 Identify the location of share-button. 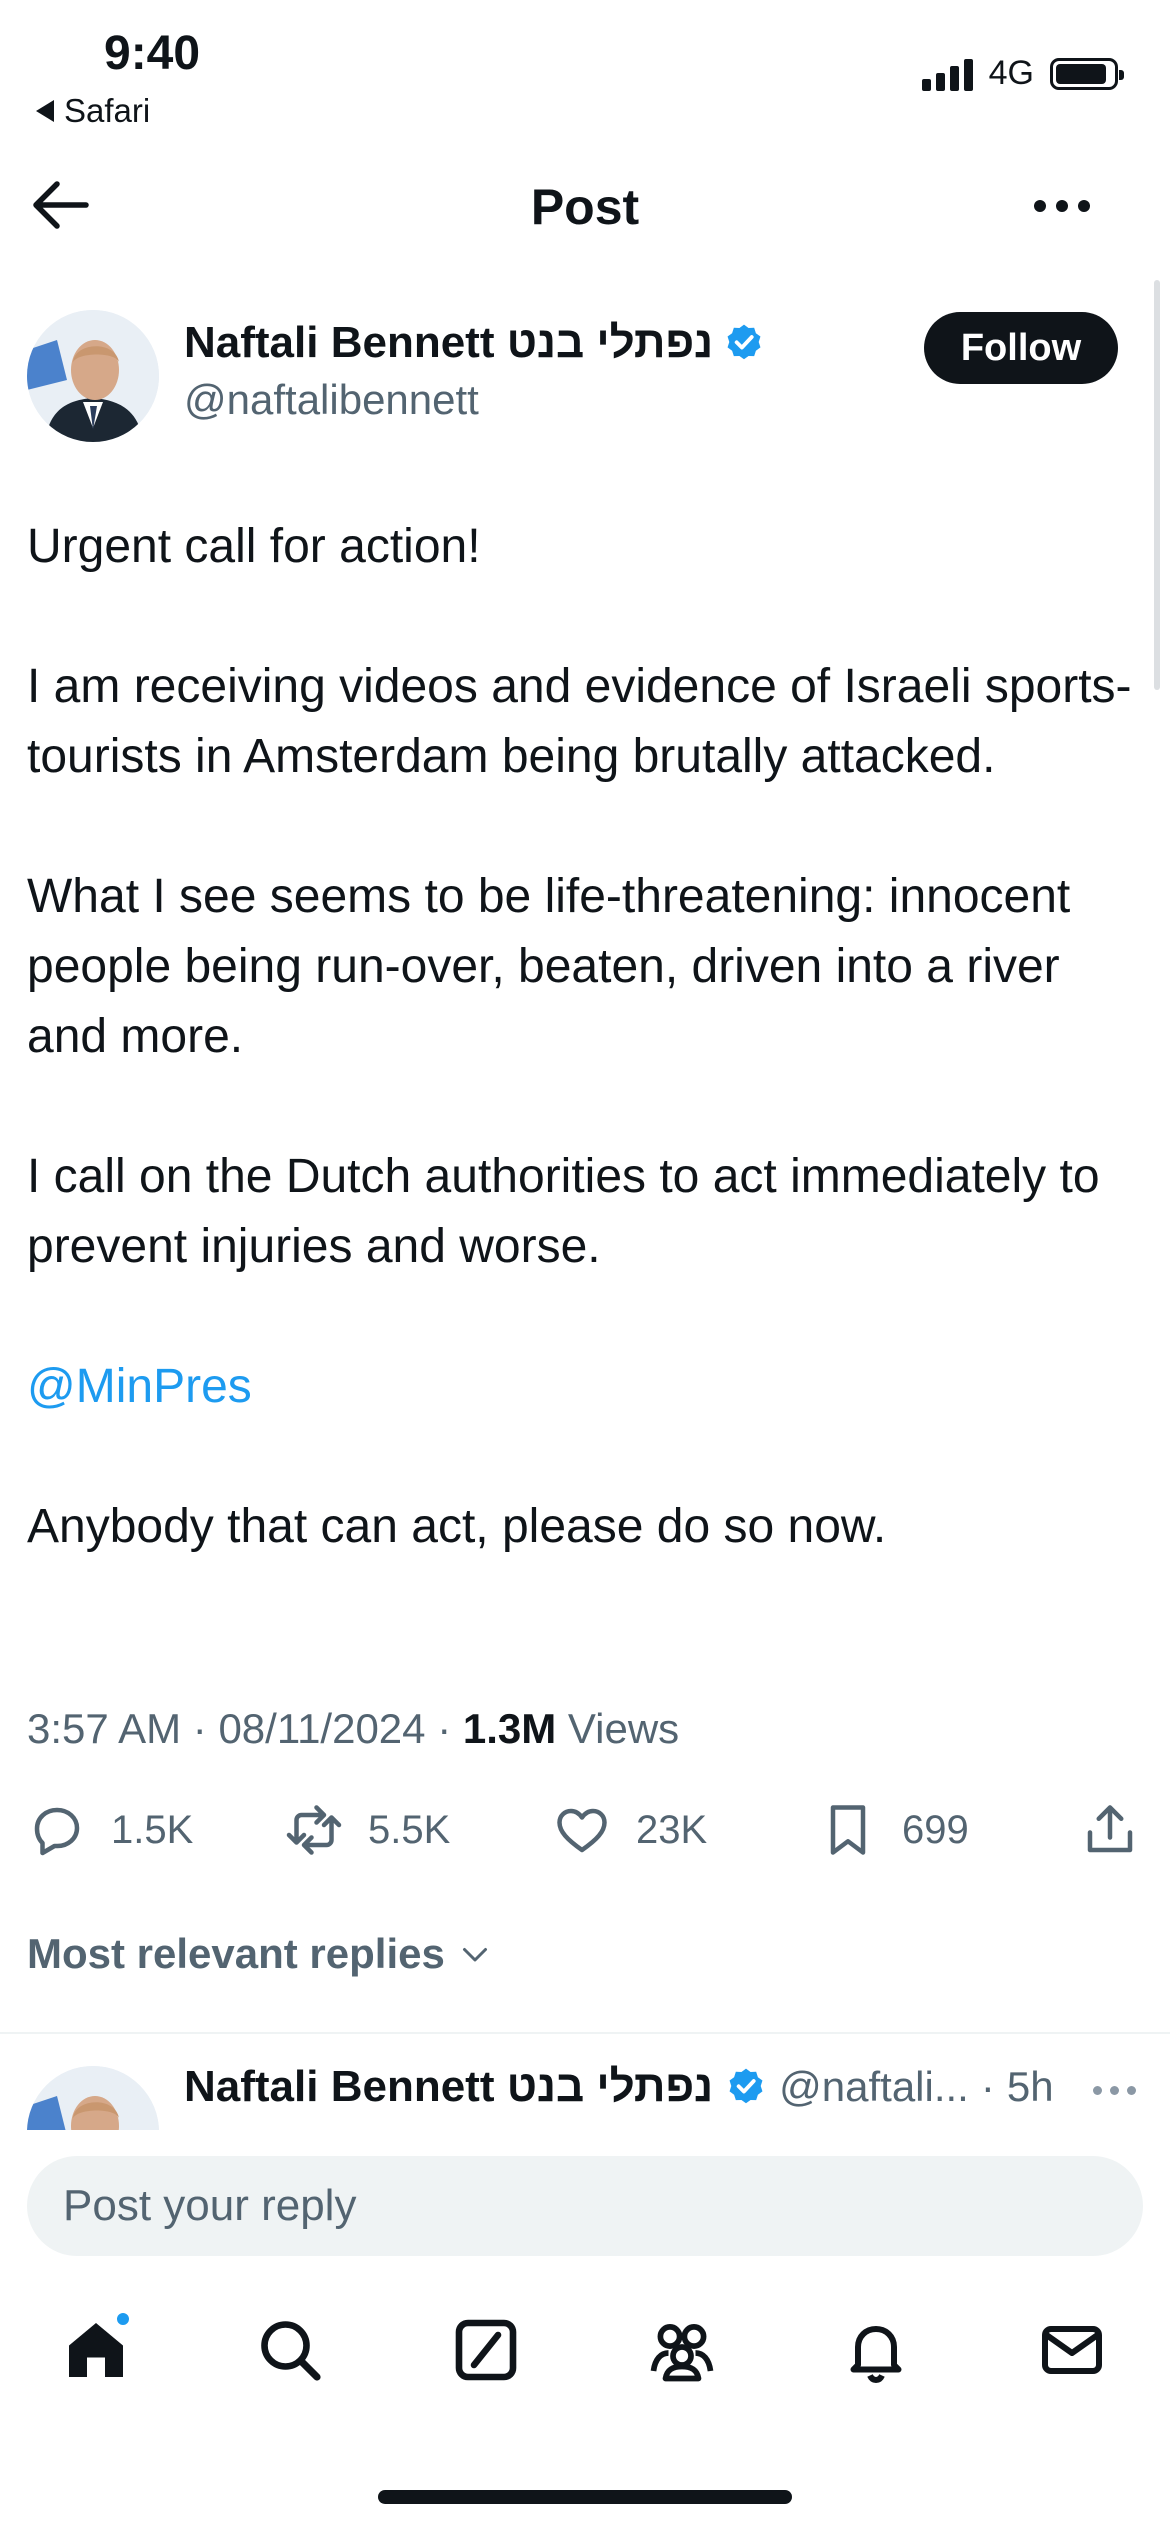
(1110, 1830).